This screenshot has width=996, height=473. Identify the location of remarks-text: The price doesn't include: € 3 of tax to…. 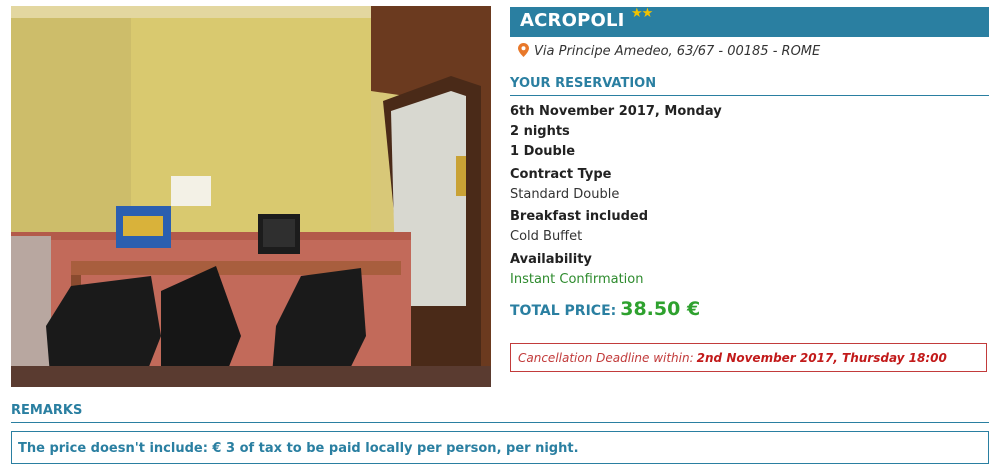
(298, 448).